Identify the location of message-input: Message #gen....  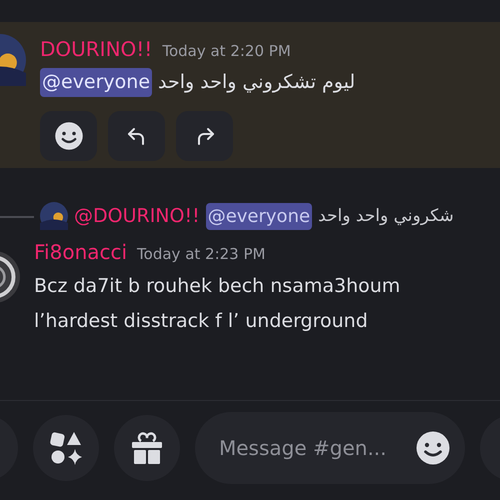
(317, 447).